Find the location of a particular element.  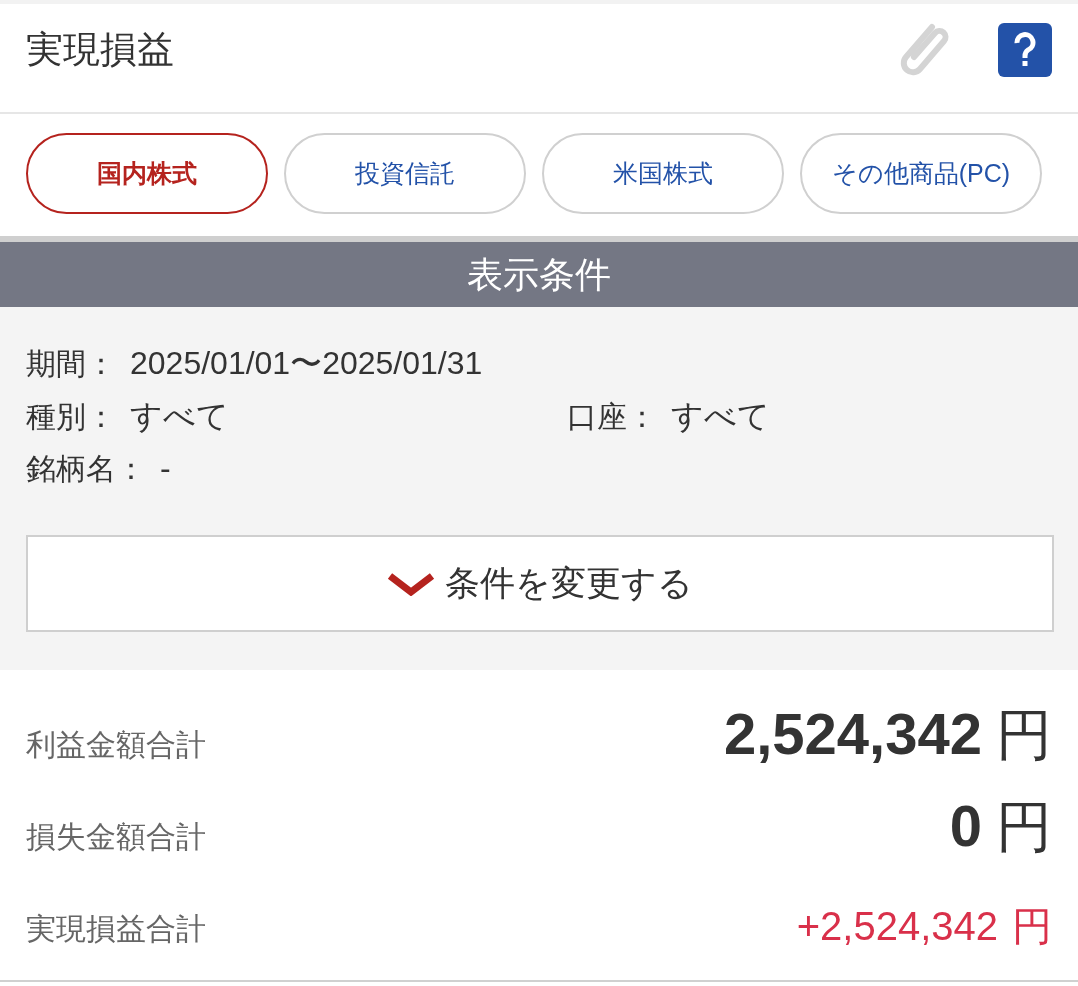

category-tab: その他商品(PC) is located at coordinates (921, 173).